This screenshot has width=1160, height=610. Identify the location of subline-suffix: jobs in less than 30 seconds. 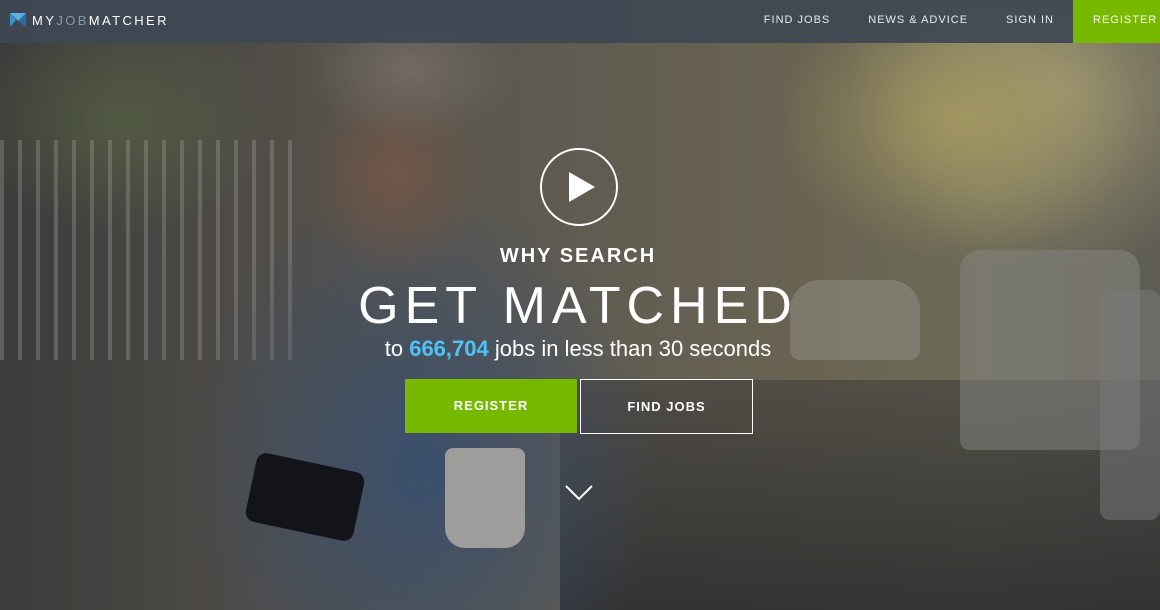
(630, 348).